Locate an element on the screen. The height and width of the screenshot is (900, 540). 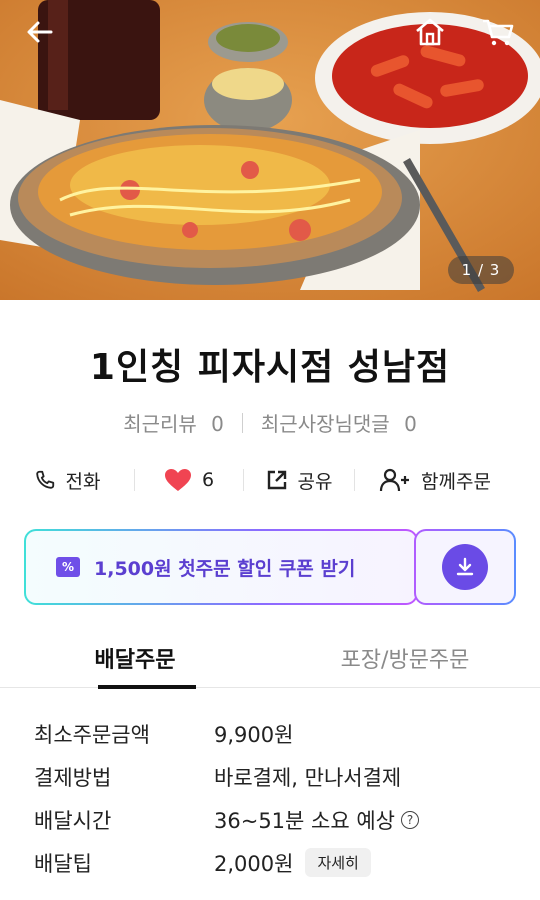
download-icon is located at coordinates (465, 566).